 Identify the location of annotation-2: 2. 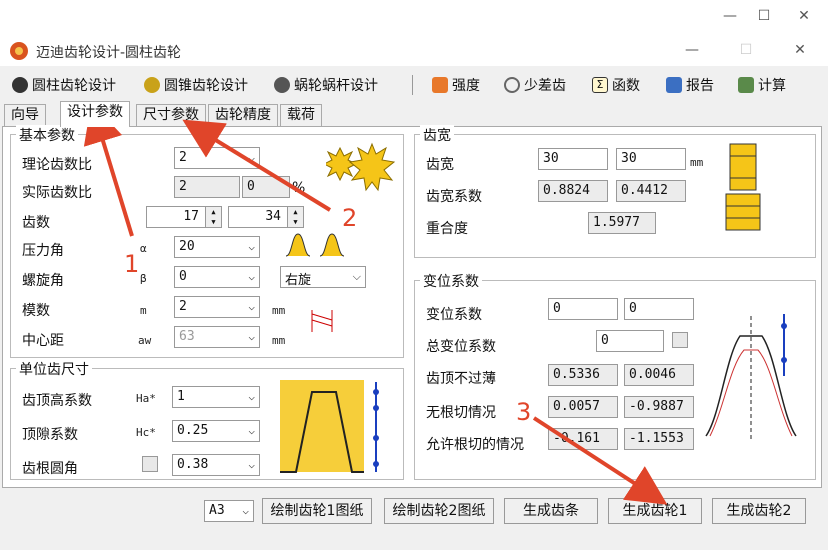
(350, 218).